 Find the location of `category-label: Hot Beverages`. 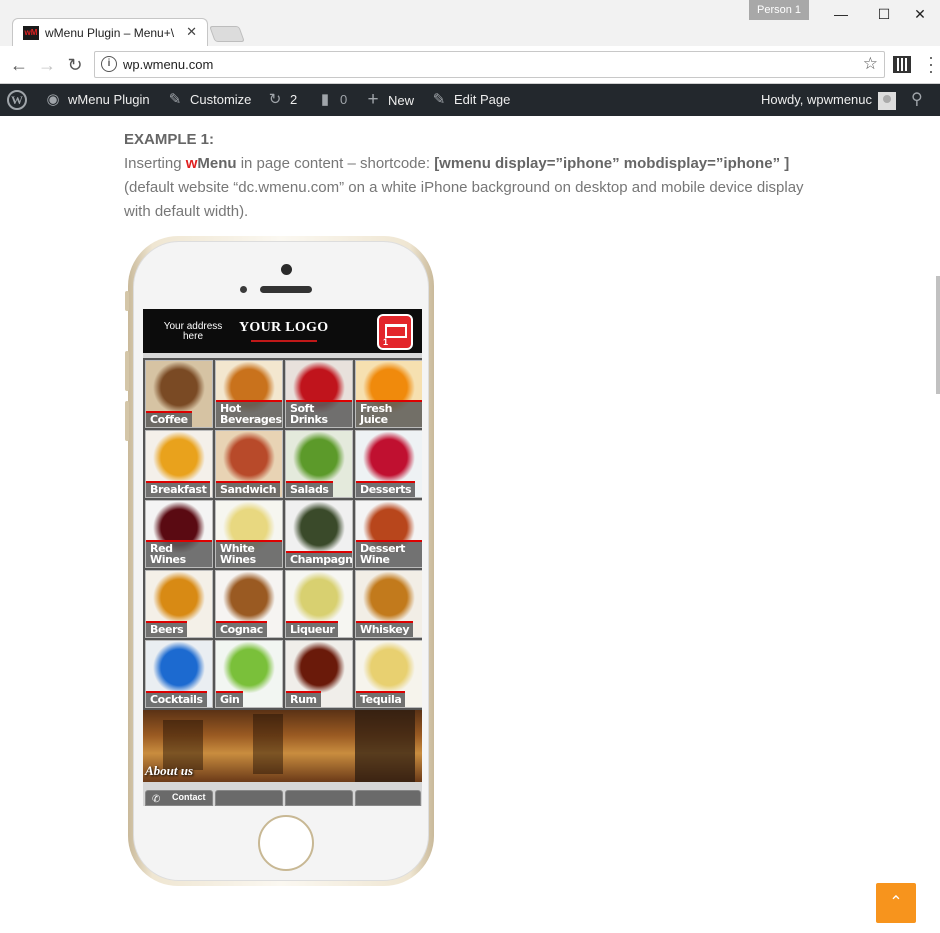

category-label: Hot Beverages is located at coordinates (249, 413).